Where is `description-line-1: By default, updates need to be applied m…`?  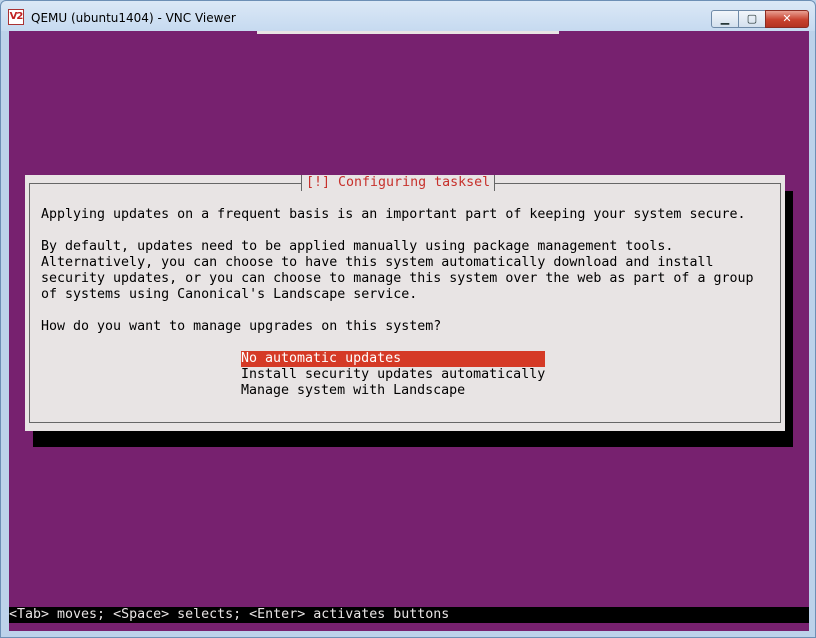
description-line-1: By default, updates need to be applied m… is located at coordinates (357, 246).